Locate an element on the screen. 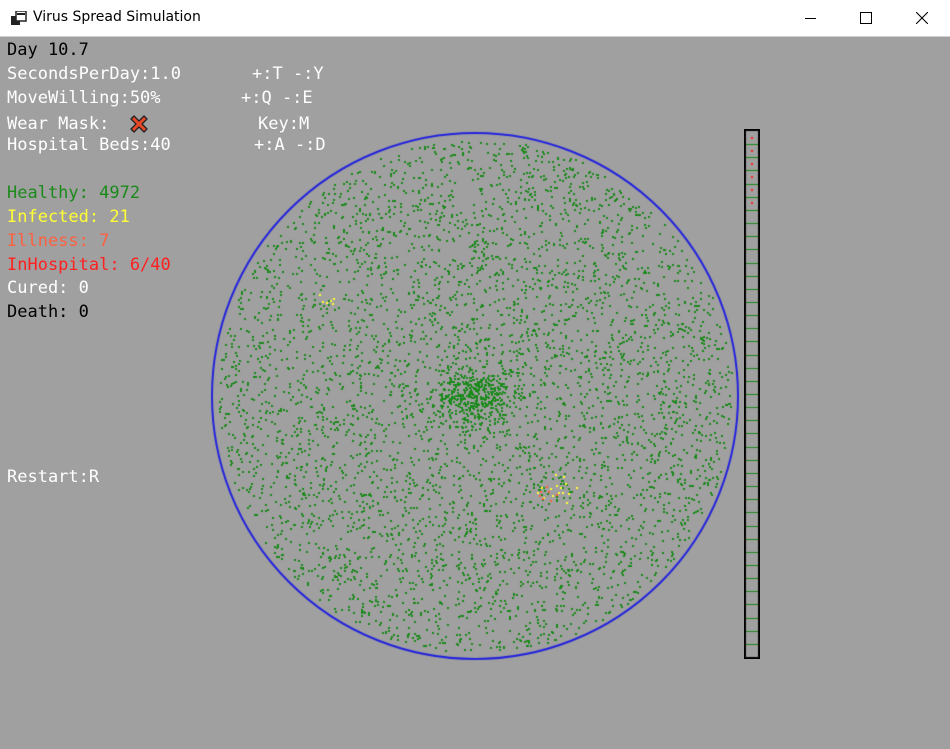  app-icon is located at coordinates (19, 18).